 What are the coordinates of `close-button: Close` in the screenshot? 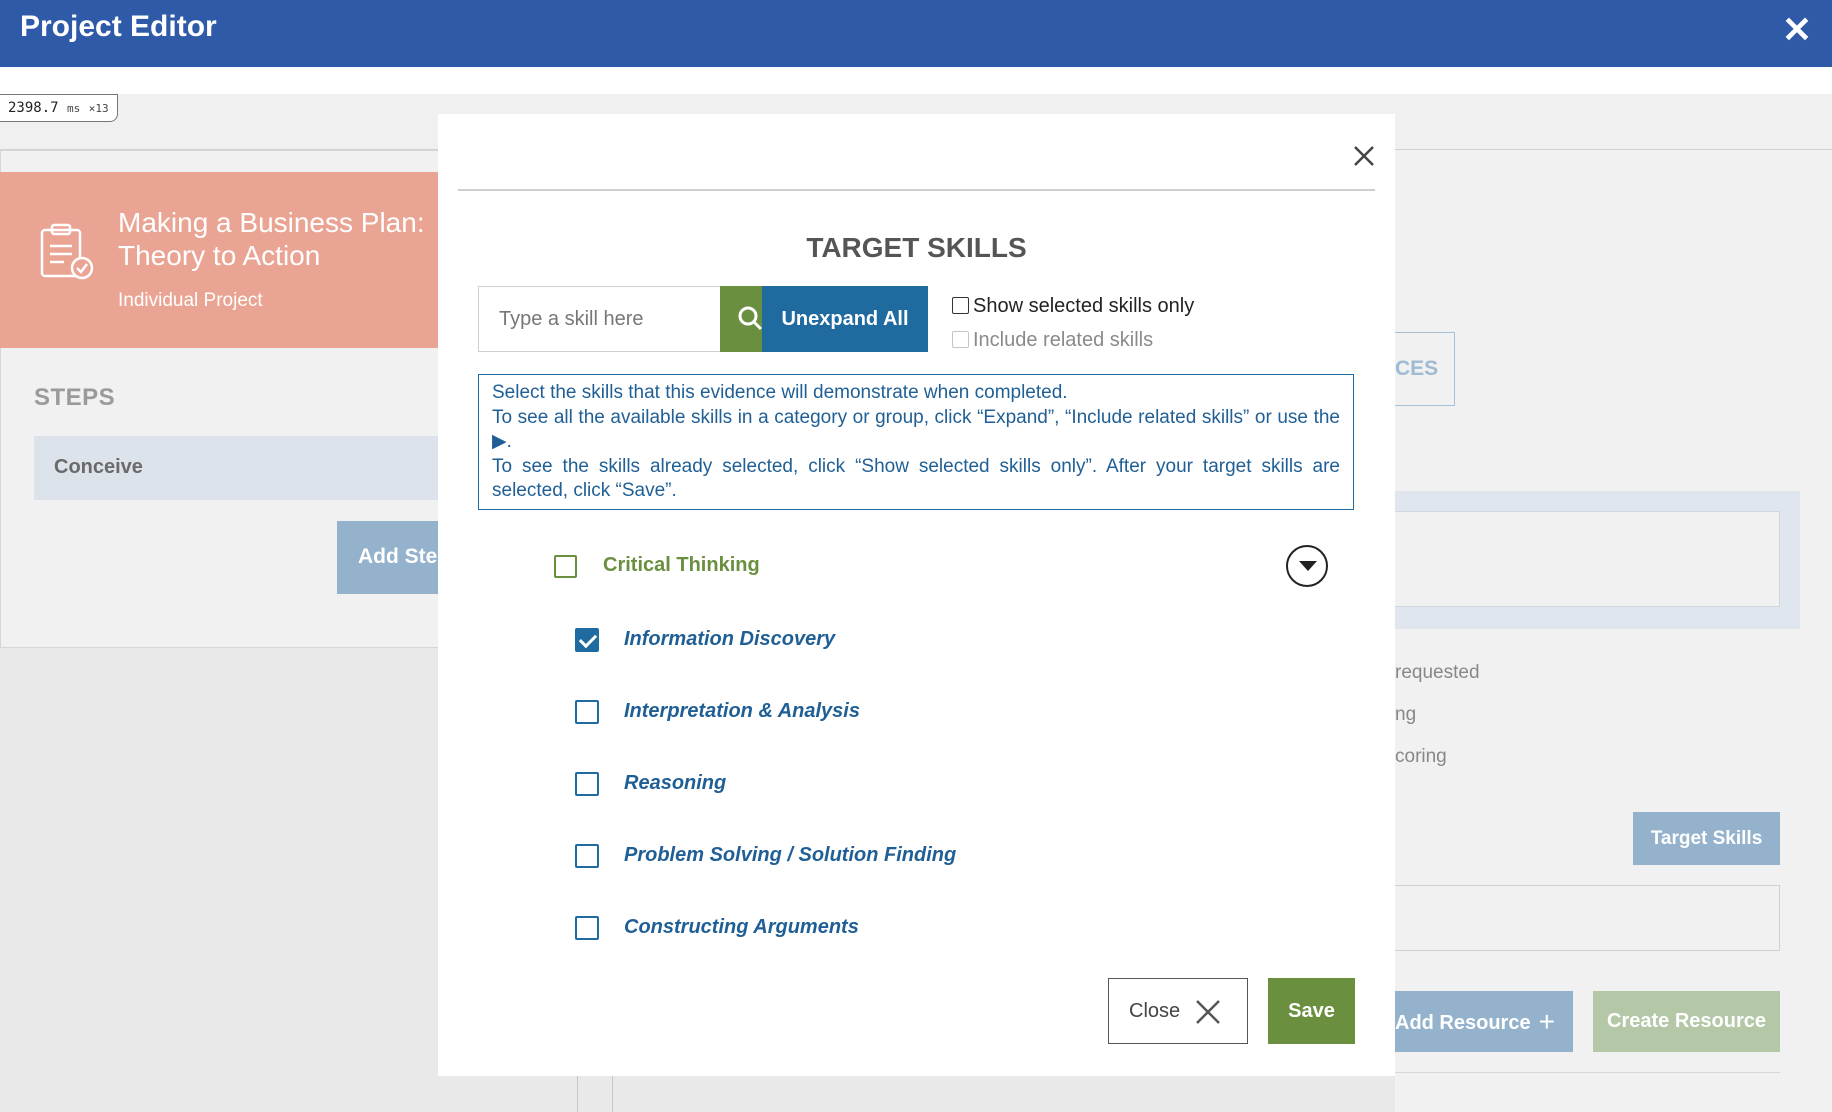 It's located at (1178, 1011).